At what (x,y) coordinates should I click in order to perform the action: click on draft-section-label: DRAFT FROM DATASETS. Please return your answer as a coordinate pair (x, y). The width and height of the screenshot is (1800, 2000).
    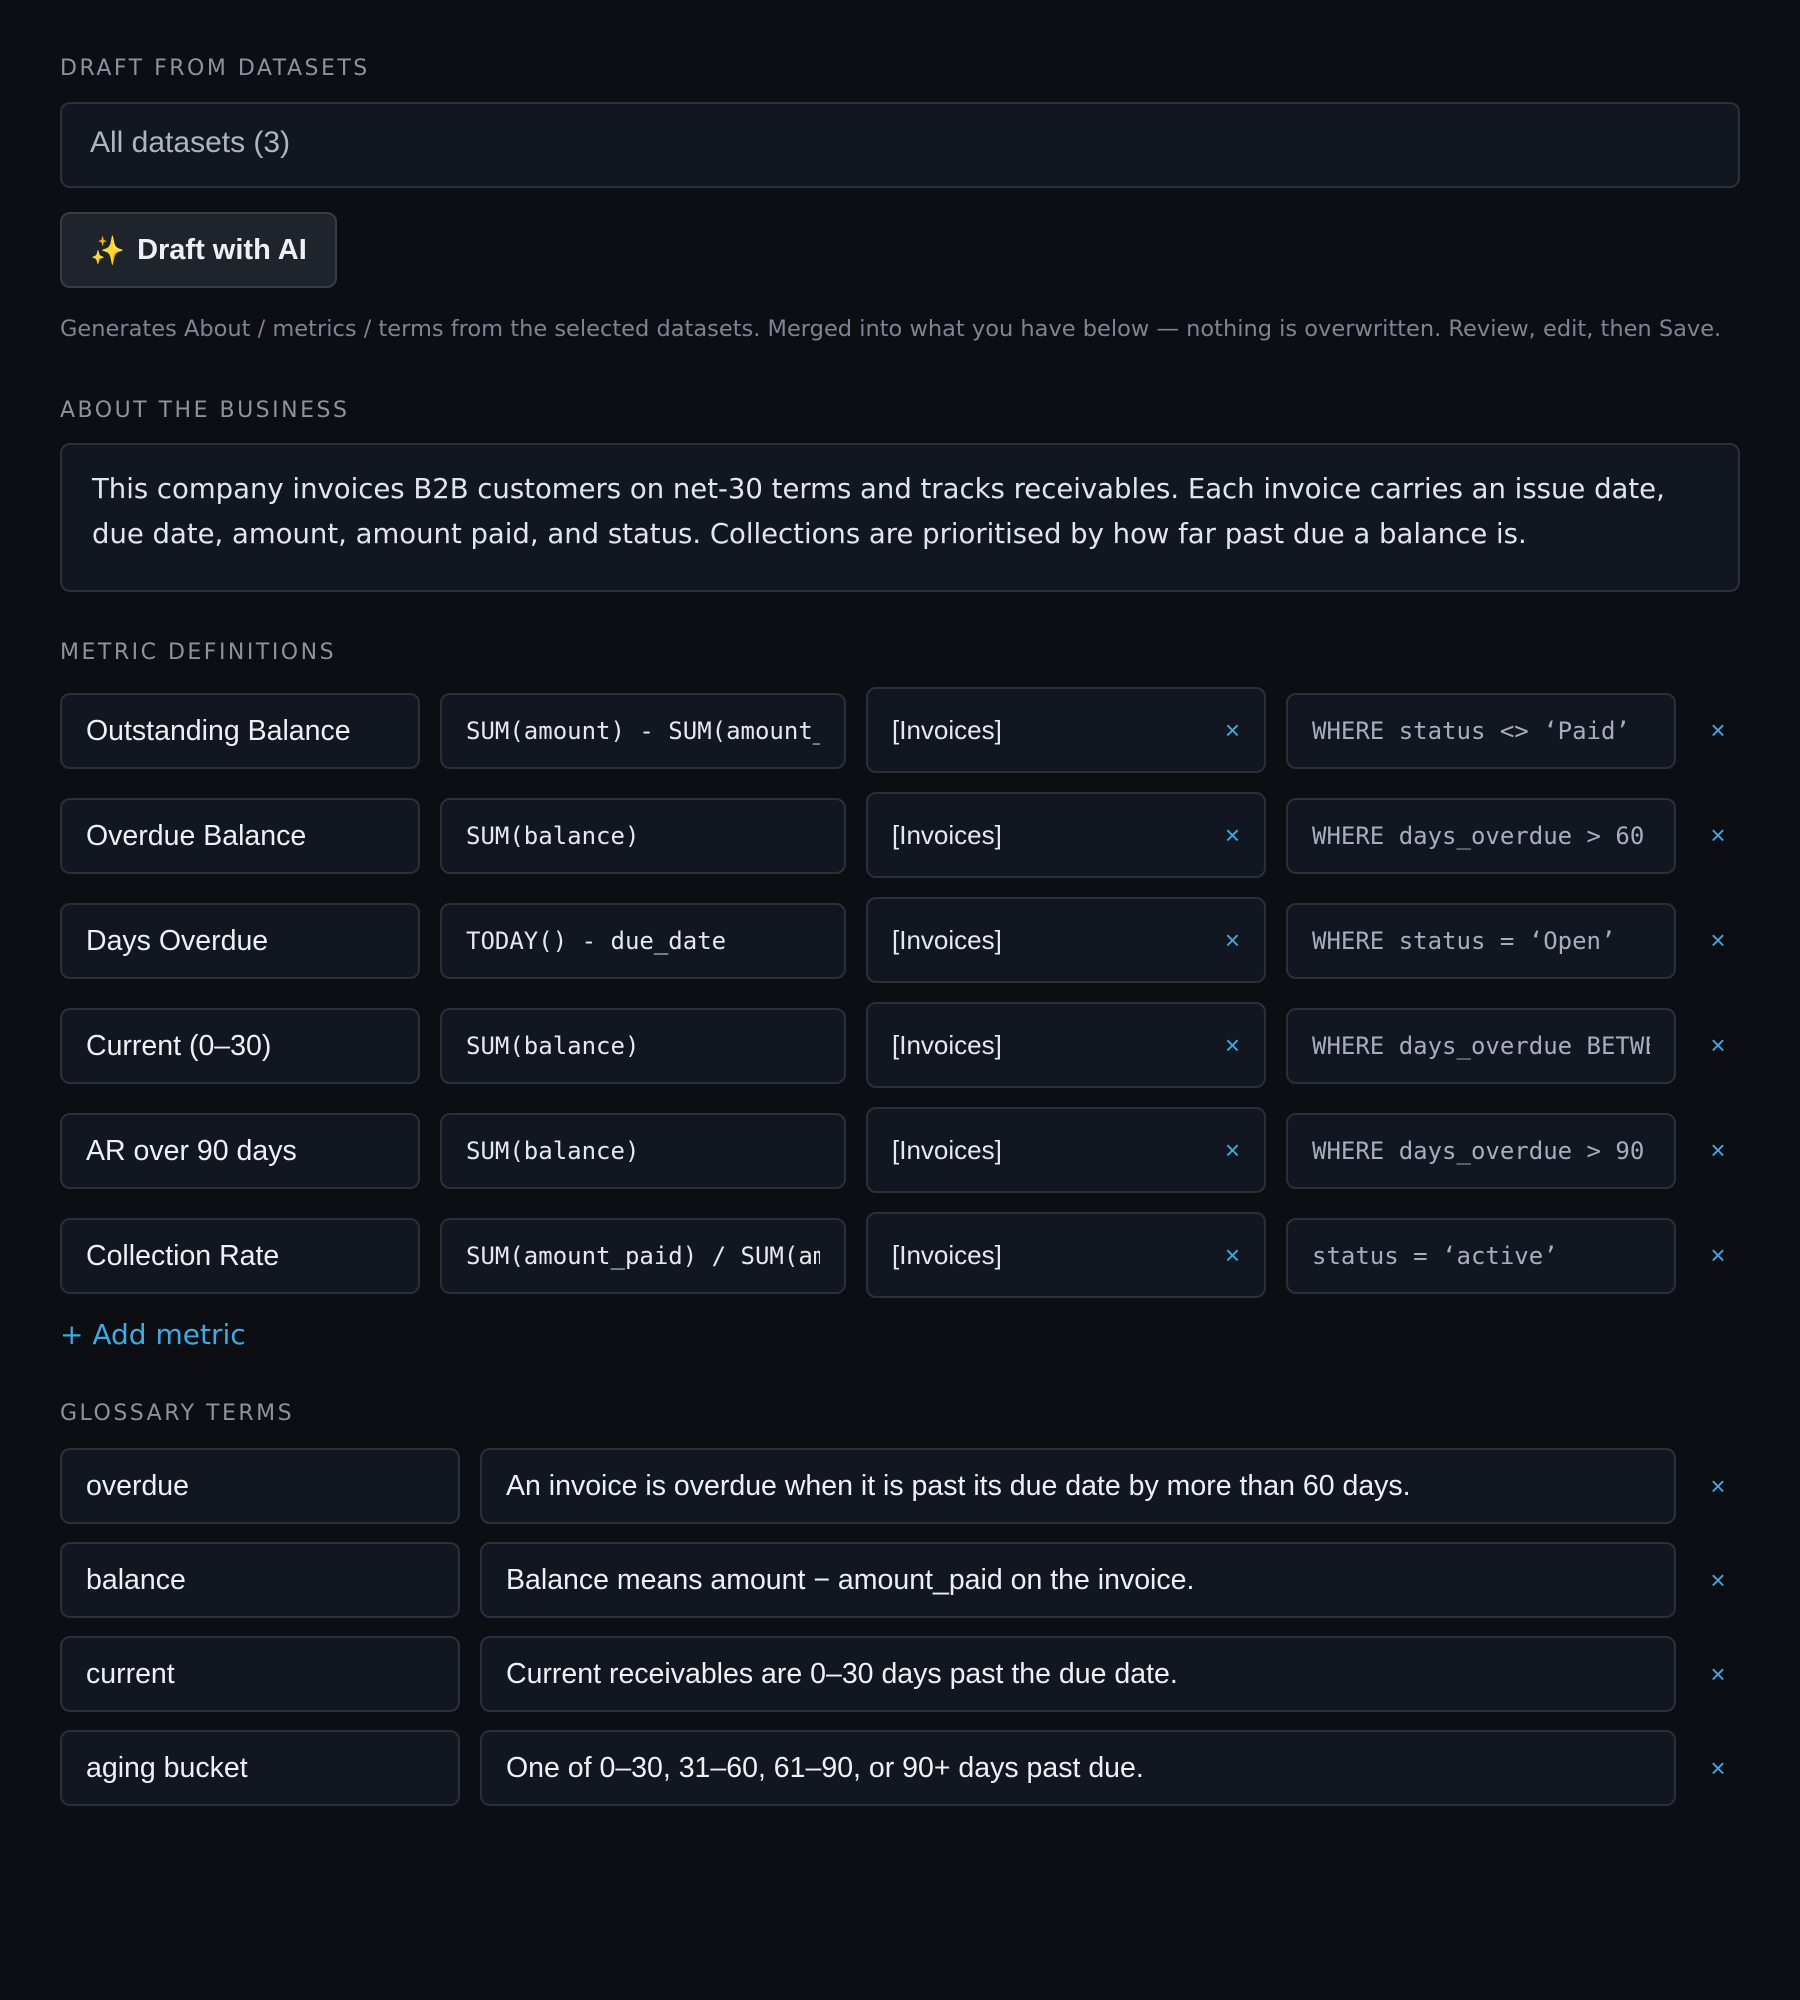
    Looking at the image, I should click on (215, 68).